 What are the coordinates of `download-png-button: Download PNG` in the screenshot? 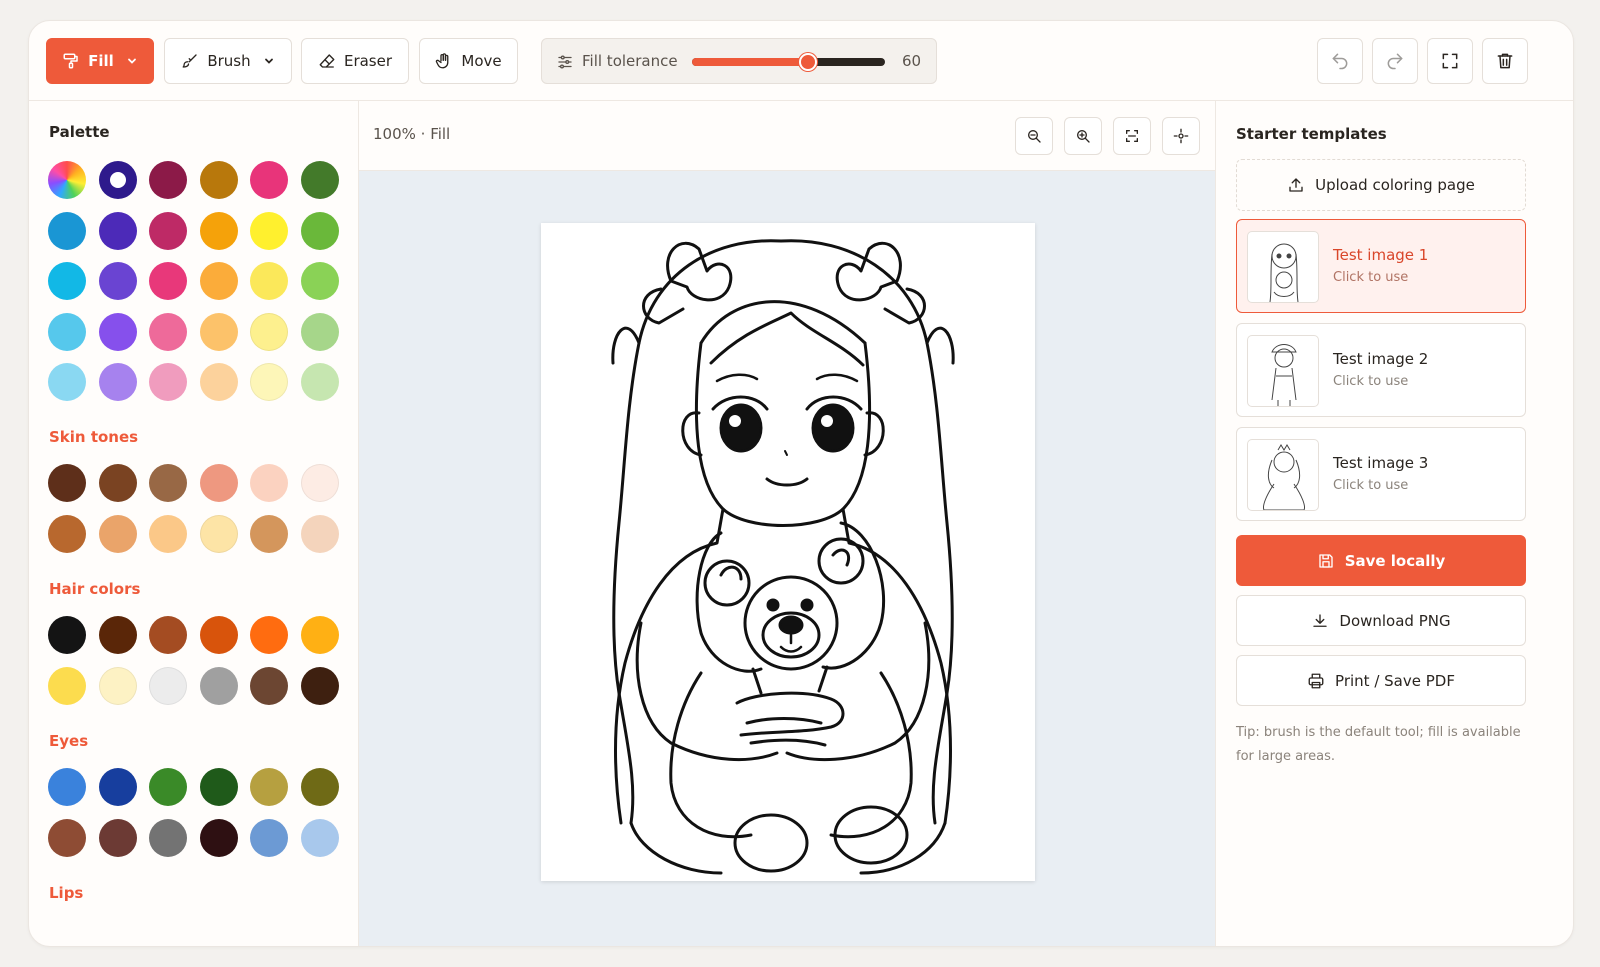 It's located at (1381, 620).